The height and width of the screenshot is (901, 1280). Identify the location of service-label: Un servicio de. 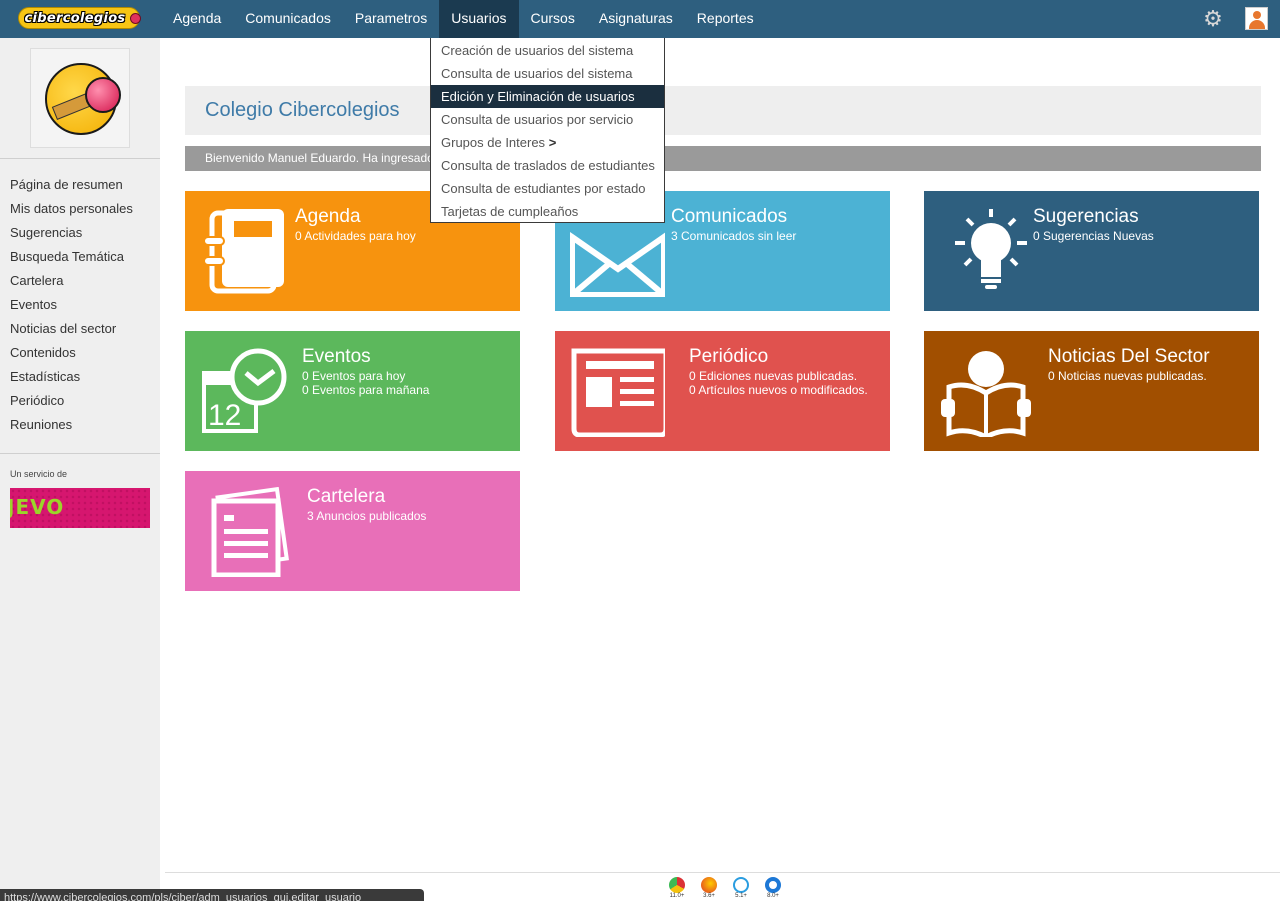
(39, 474).